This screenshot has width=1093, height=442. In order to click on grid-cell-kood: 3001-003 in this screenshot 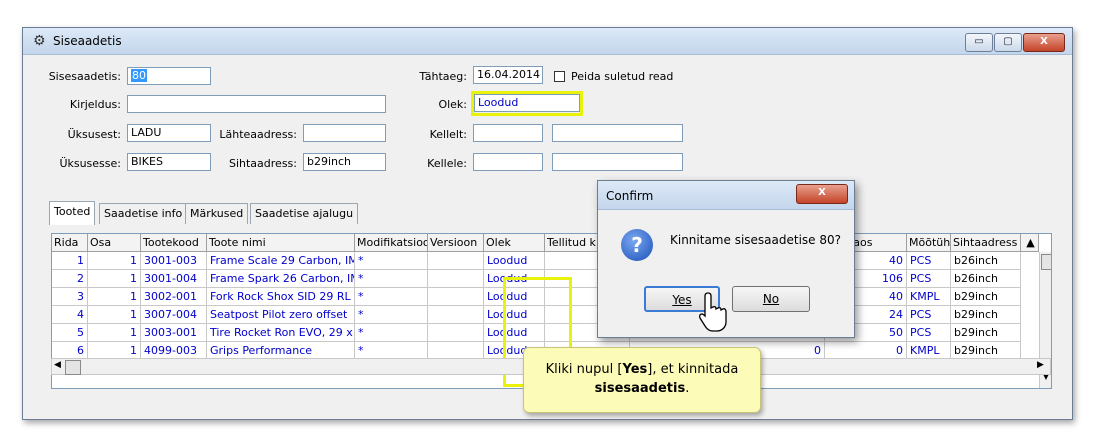, I will do `click(174, 261)`.